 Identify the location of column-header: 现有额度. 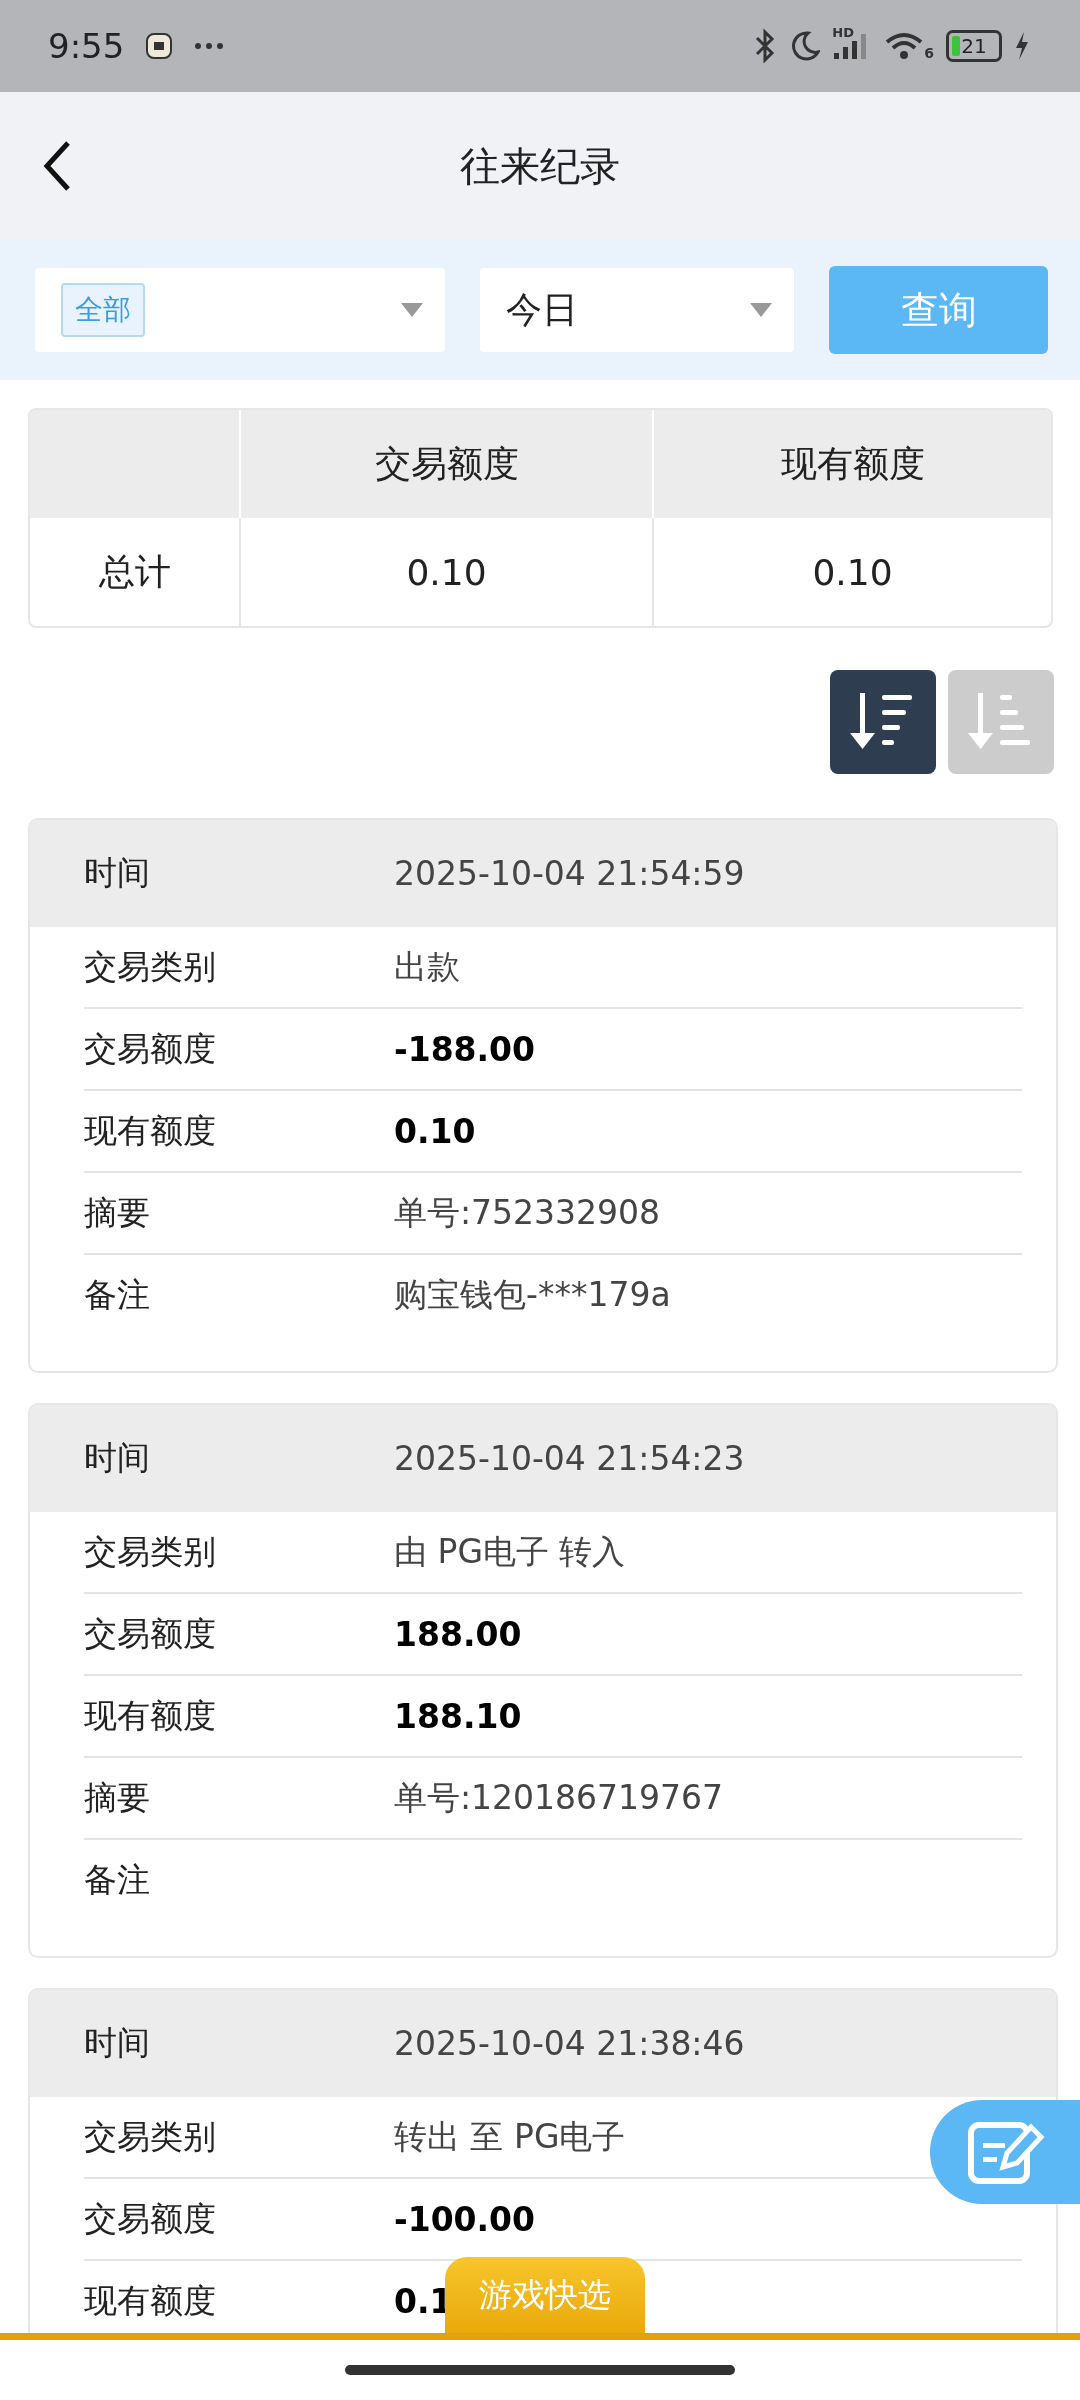
(851, 464).